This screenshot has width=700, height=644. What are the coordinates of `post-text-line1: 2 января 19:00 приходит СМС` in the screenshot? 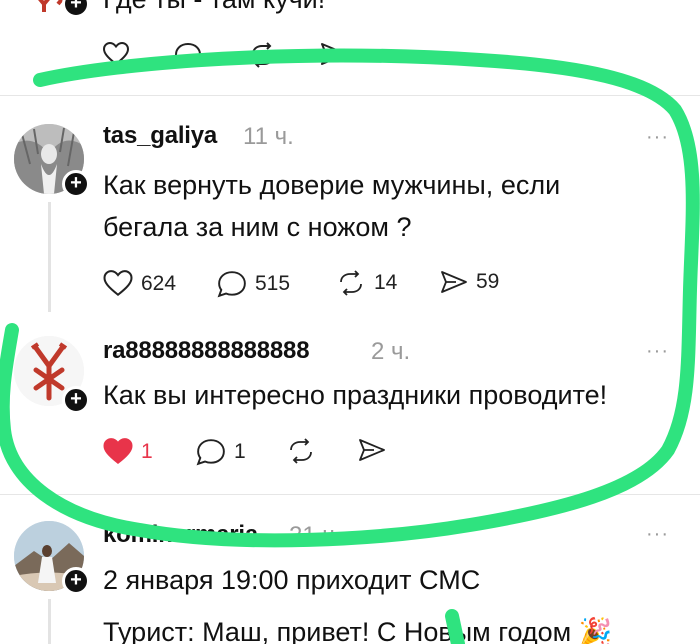 It's located at (292, 580).